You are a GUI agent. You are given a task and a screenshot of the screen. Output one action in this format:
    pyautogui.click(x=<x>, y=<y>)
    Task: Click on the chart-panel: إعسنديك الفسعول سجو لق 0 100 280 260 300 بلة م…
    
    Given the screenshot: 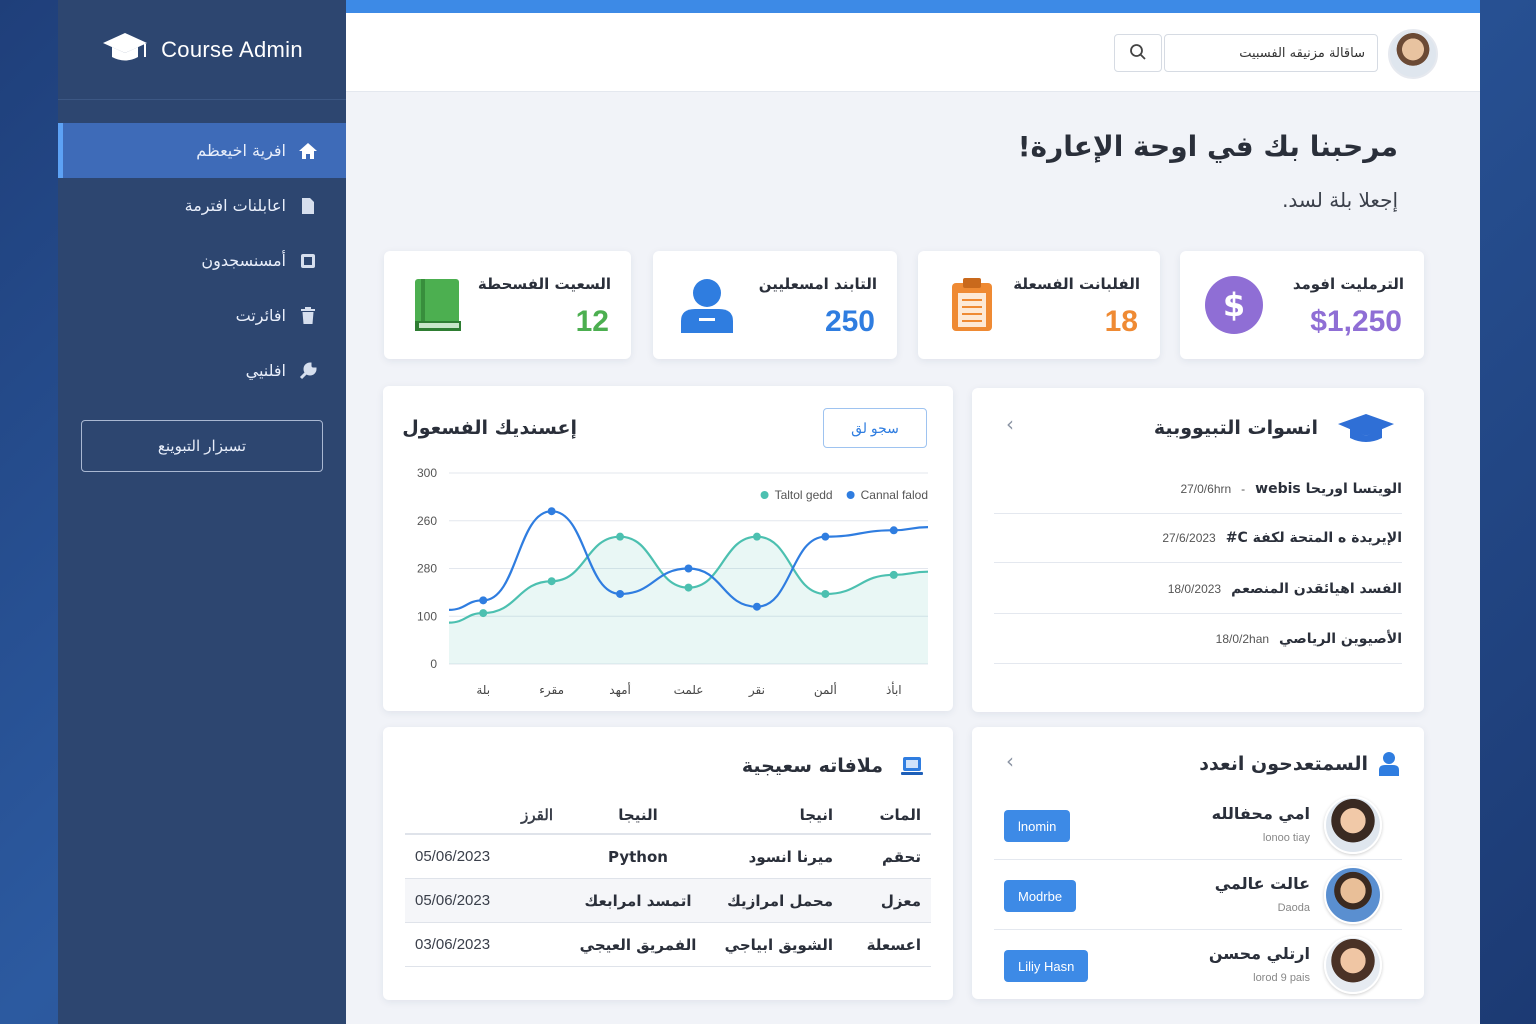 What is the action you would take?
    pyautogui.click(x=668, y=548)
    